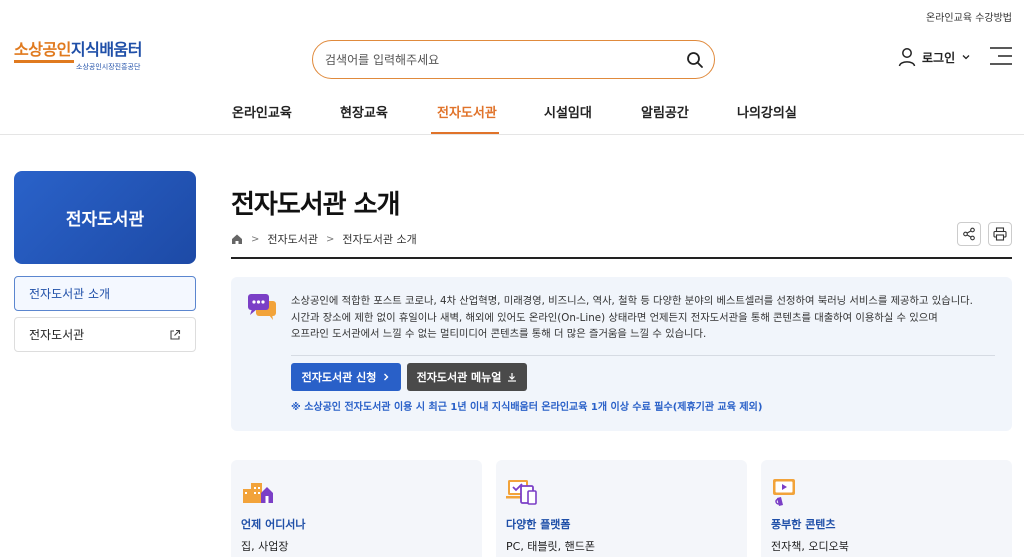 This screenshot has width=1024, height=557. What do you see at coordinates (886, 508) in the screenshot?
I see `feature-card-contents: 풍부한 콘텐츠 전자책, 오디오북` at bounding box center [886, 508].